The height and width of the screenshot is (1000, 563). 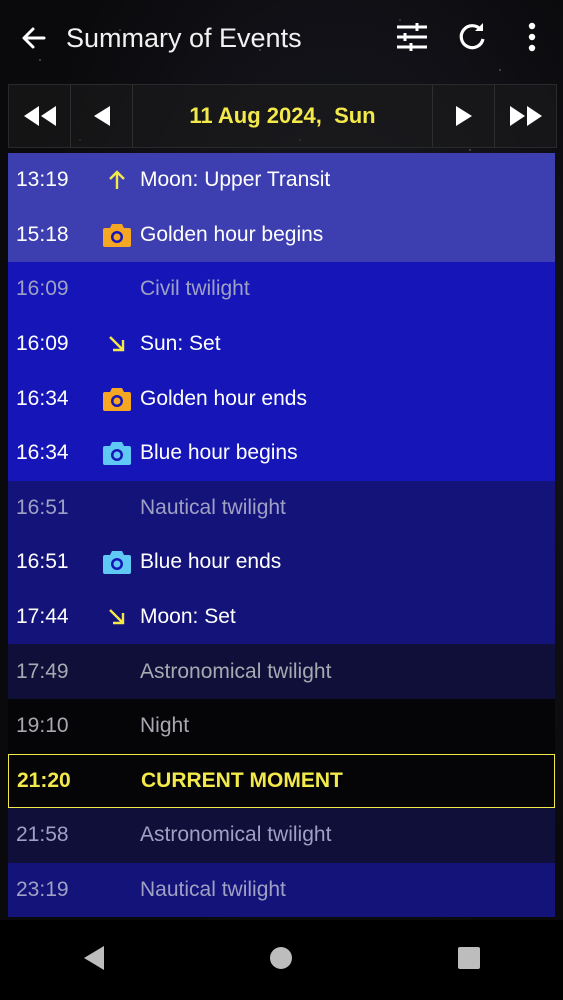 What do you see at coordinates (472, 37) in the screenshot?
I see `refresh-icon` at bounding box center [472, 37].